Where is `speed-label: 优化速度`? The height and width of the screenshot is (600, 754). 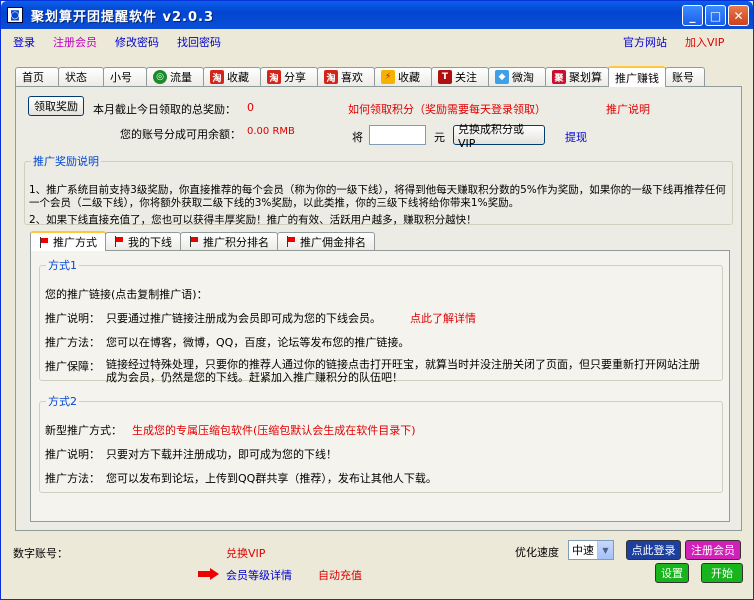
speed-label: 优化速度 is located at coordinates (537, 552).